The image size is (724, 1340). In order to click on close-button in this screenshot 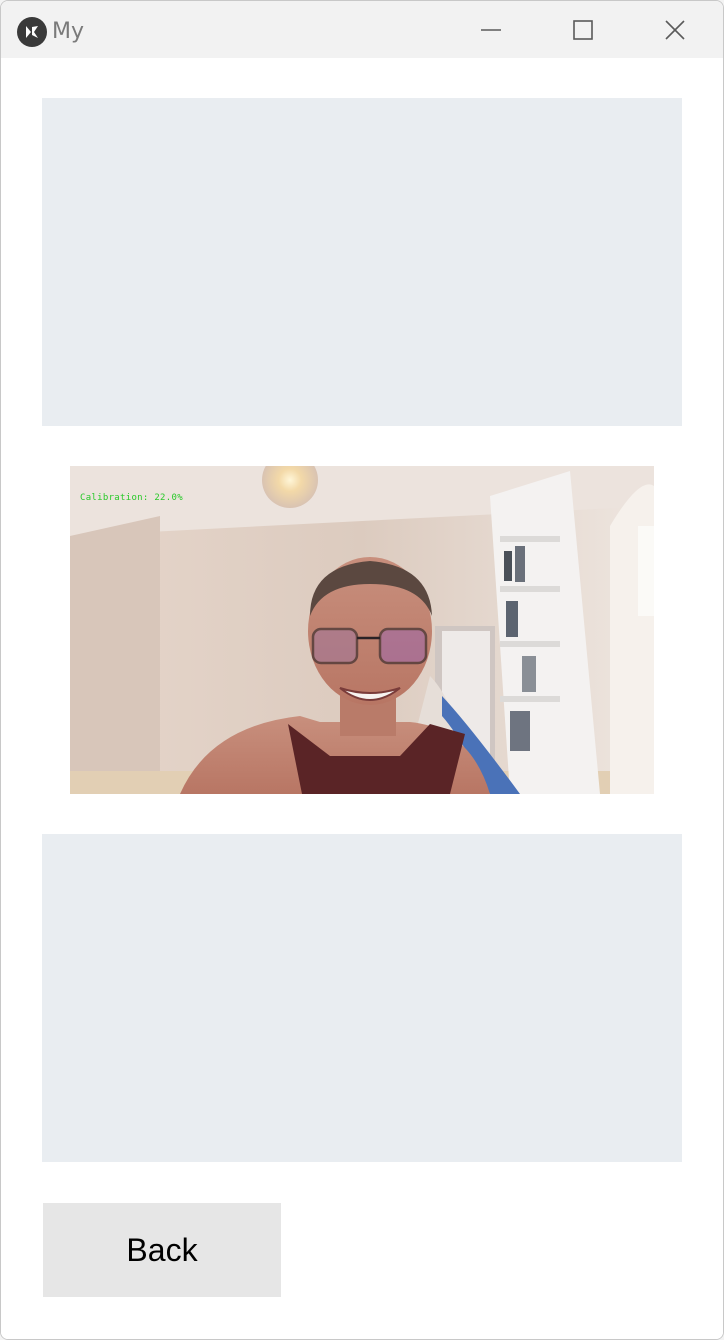, I will do `click(675, 29)`.